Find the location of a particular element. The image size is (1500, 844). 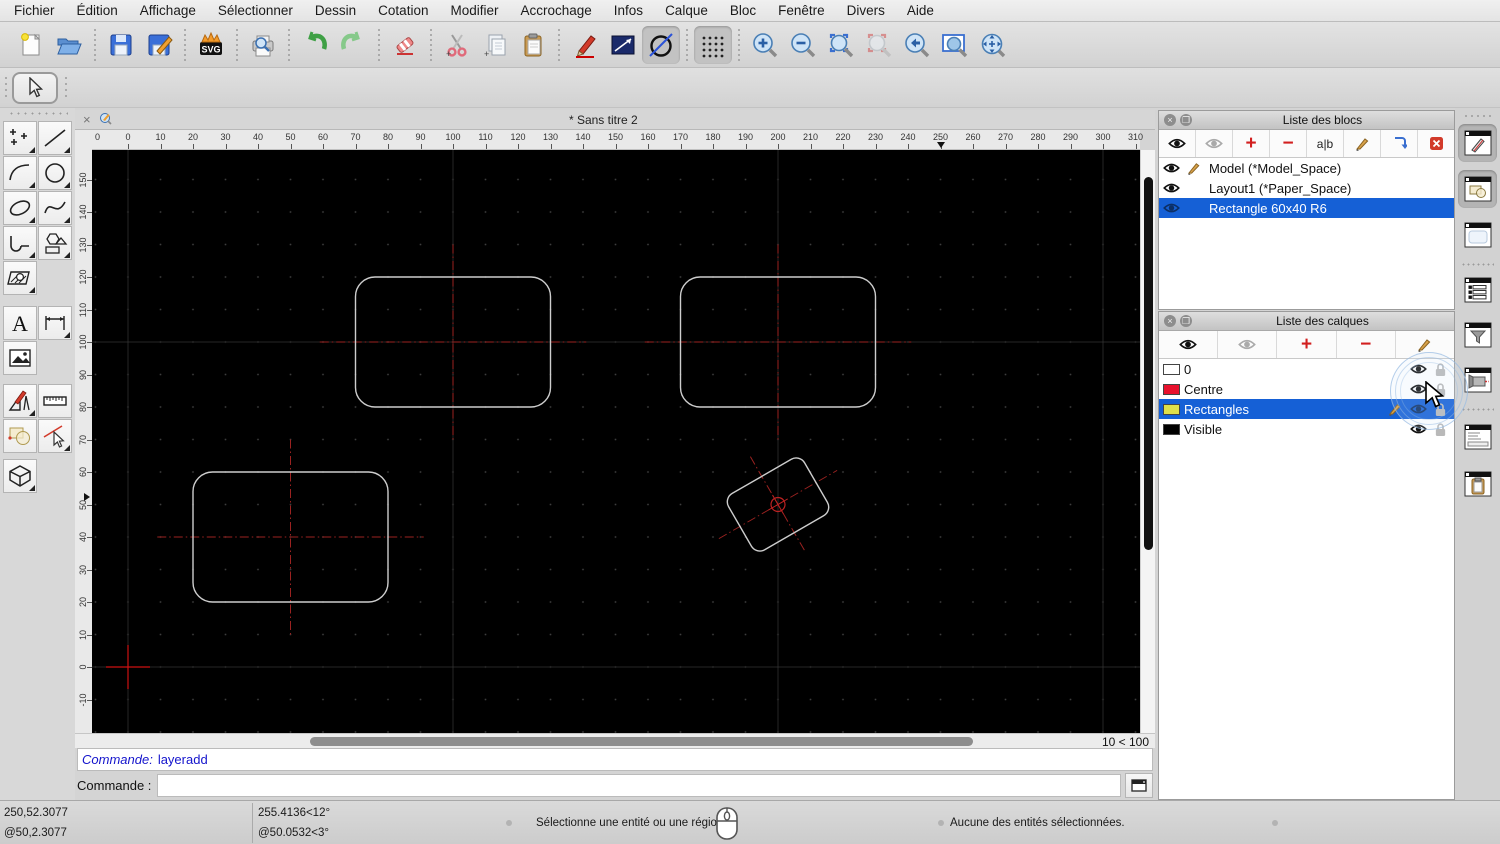

hide-all-blocks-button is located at coordinates (1214, 143).